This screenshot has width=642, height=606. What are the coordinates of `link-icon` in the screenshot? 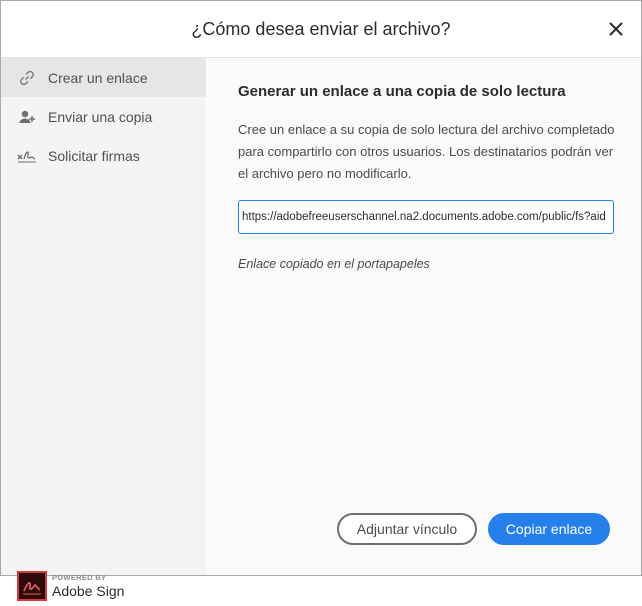 It's located at (27, 78).